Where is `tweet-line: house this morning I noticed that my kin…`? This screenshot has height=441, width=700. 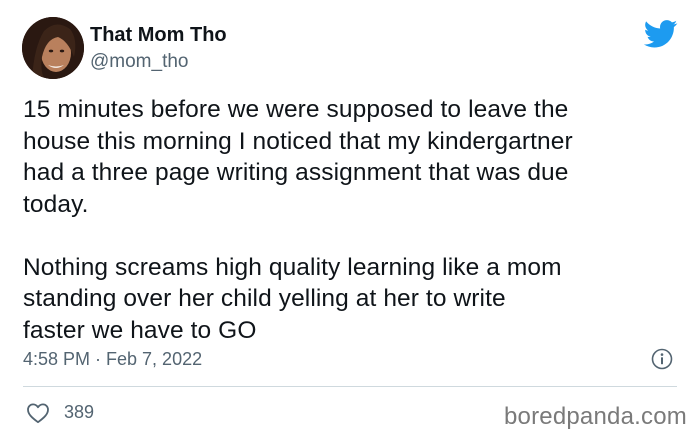
tweet-line: house this morning I noticed that my kin… is located at coordinates (298, 141).